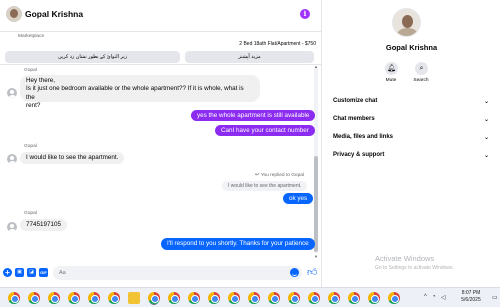  I want to click on thumbs-up-icon: 👍︎, so click(312, 272).